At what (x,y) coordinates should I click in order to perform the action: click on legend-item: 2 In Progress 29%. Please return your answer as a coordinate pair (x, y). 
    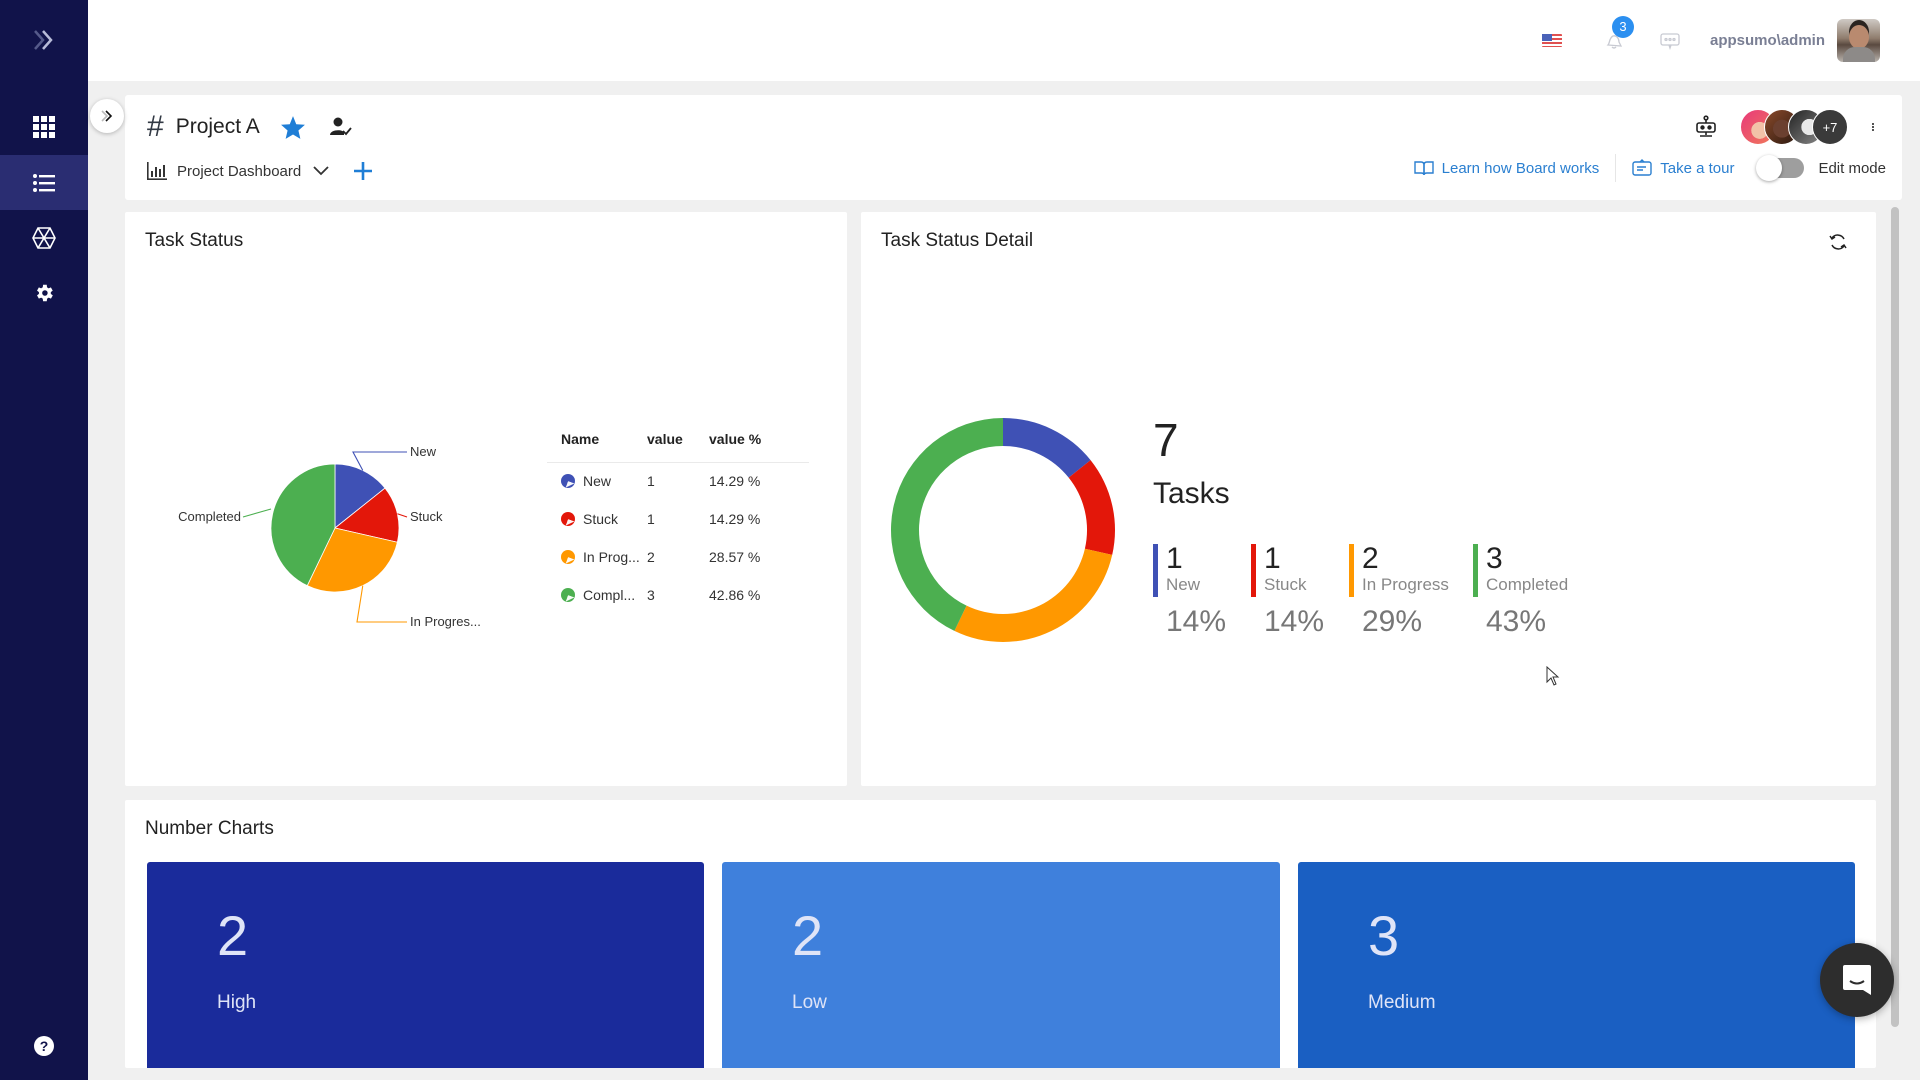
    Looking at the image, I should click on (1411, 591).